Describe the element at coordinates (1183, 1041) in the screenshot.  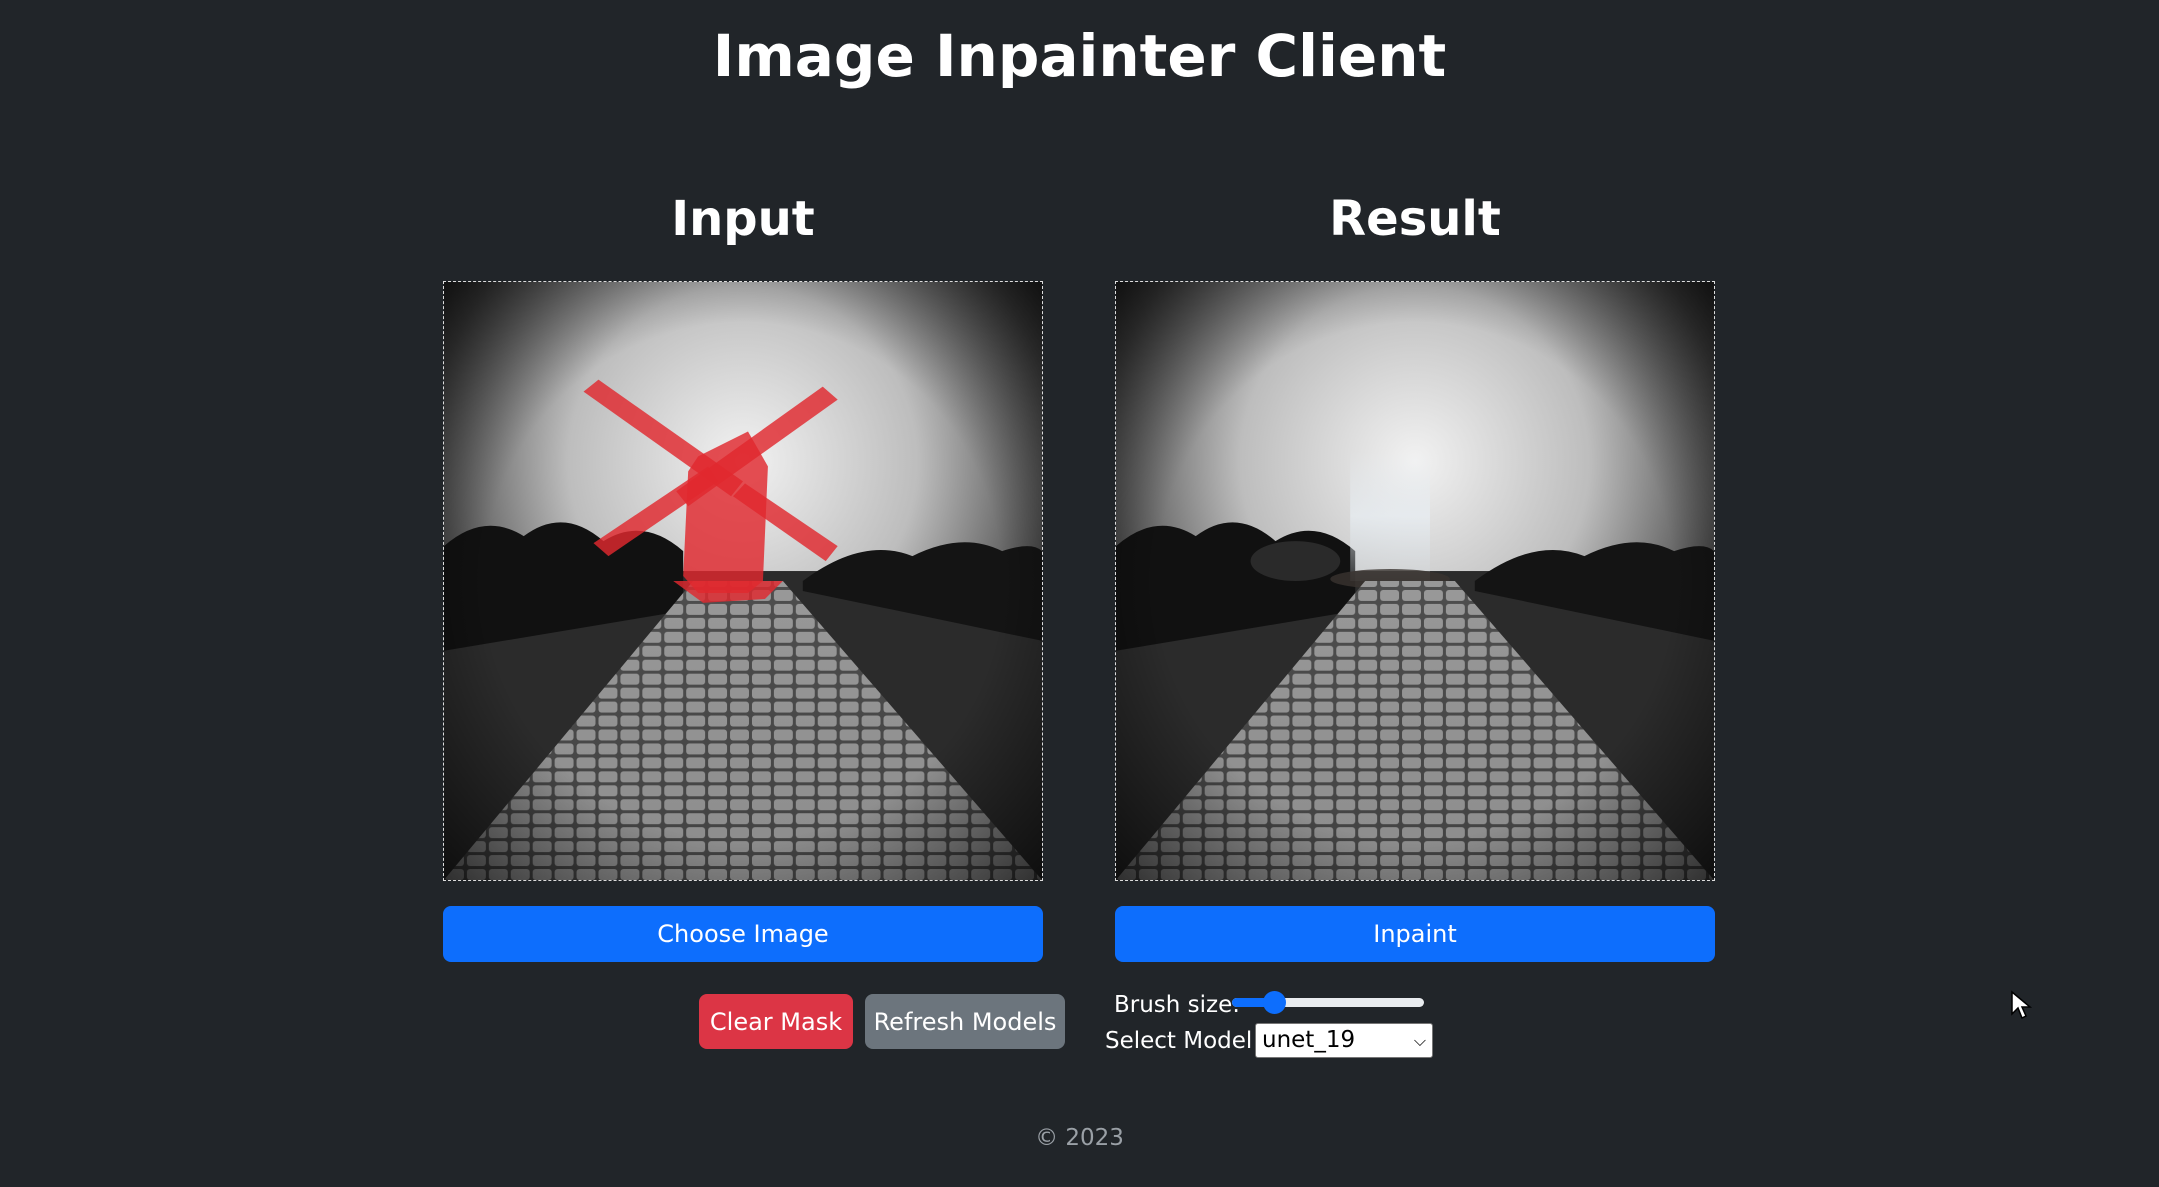
I see `select-model-label: Select Model:` at that location.